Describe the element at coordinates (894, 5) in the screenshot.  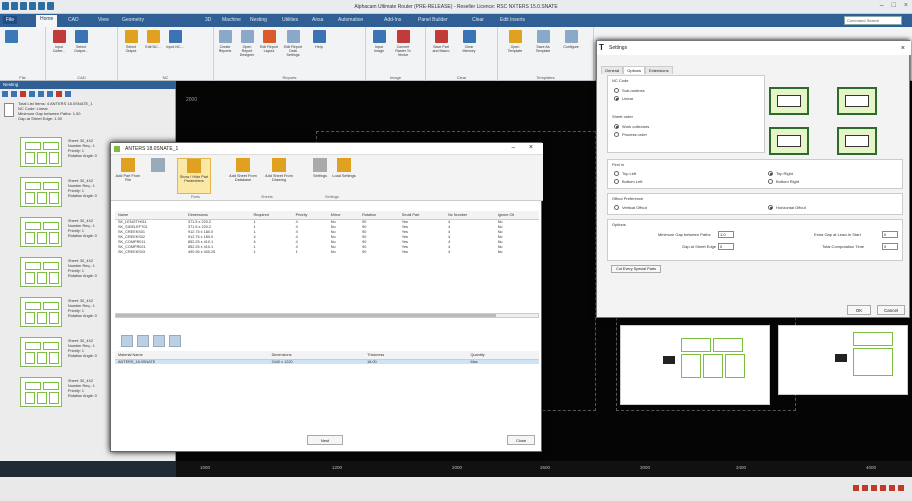
I see `maximize-icon: □` at that location.